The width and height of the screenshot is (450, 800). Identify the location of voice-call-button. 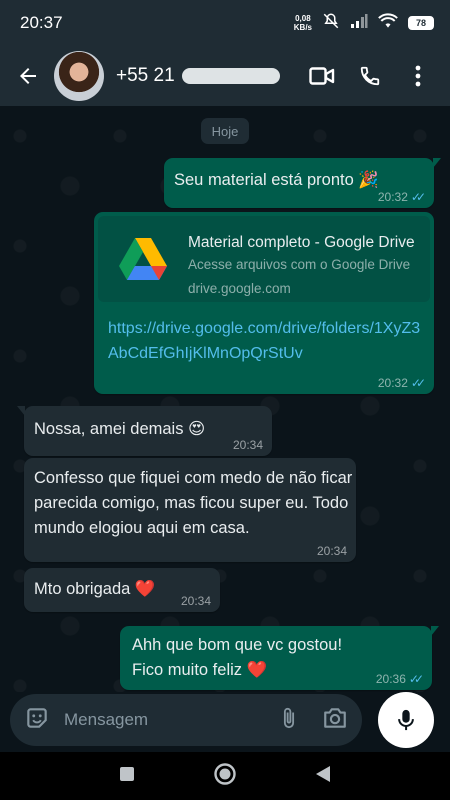
(370, 76).